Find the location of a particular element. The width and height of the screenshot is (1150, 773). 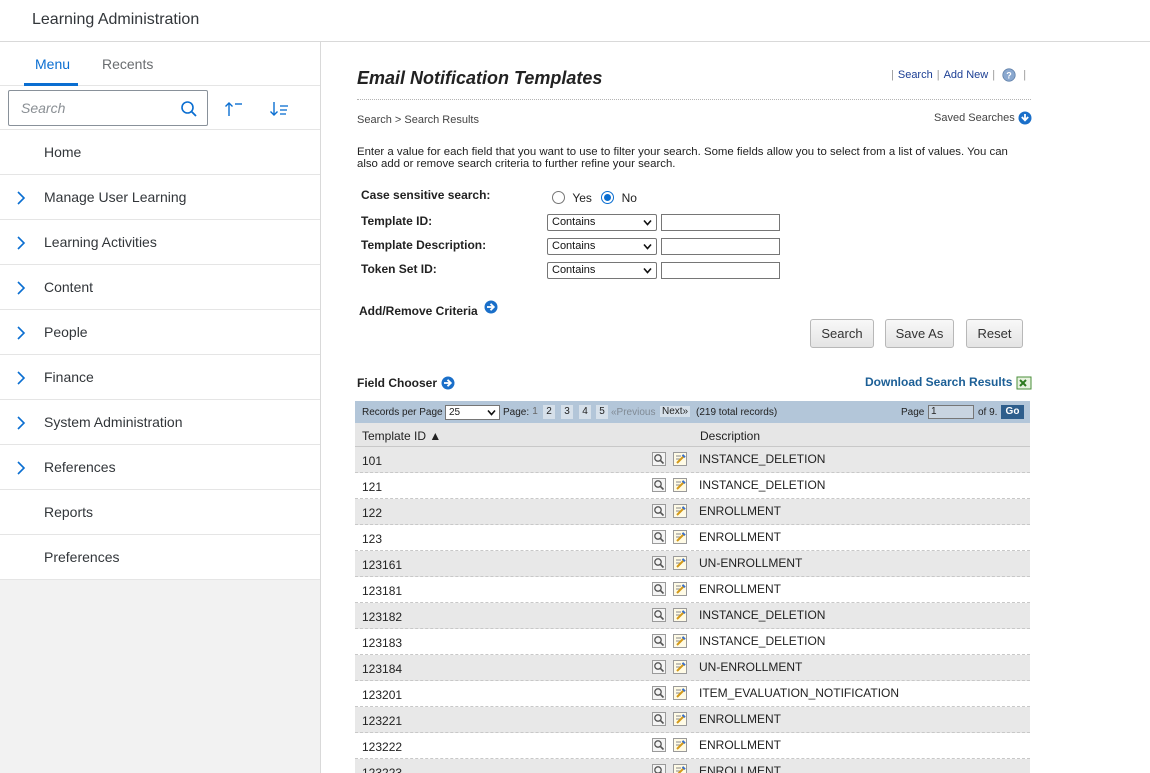

sidebar-item-learning-activities: Learning Activities is located at coordinates (160, 242).